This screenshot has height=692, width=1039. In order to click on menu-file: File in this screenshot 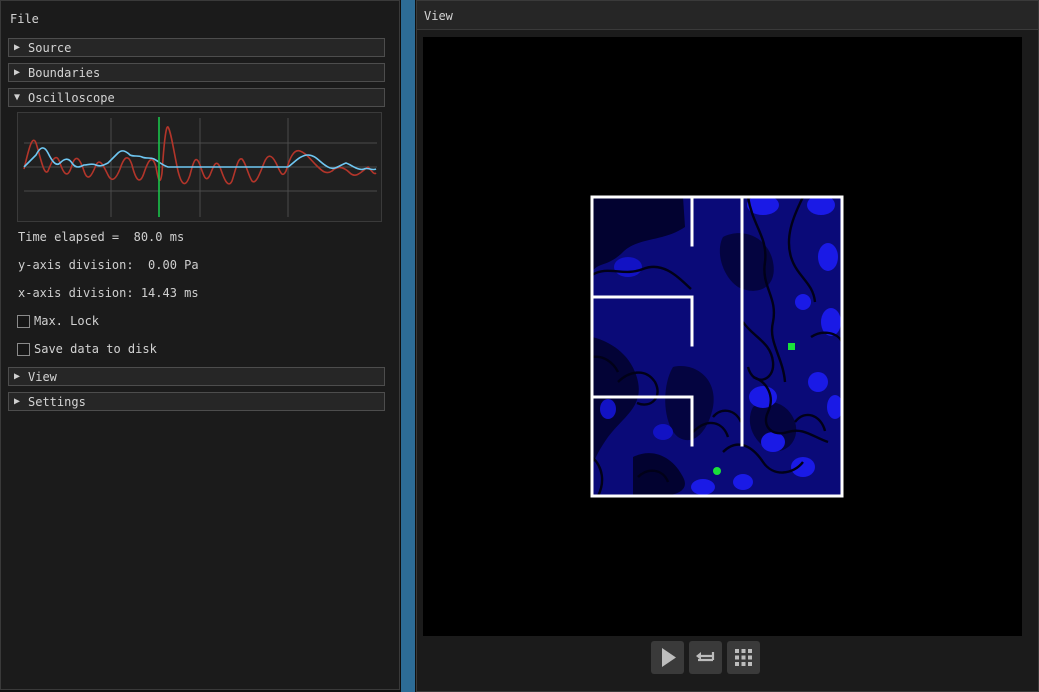, I will do `click(24, 19)`.